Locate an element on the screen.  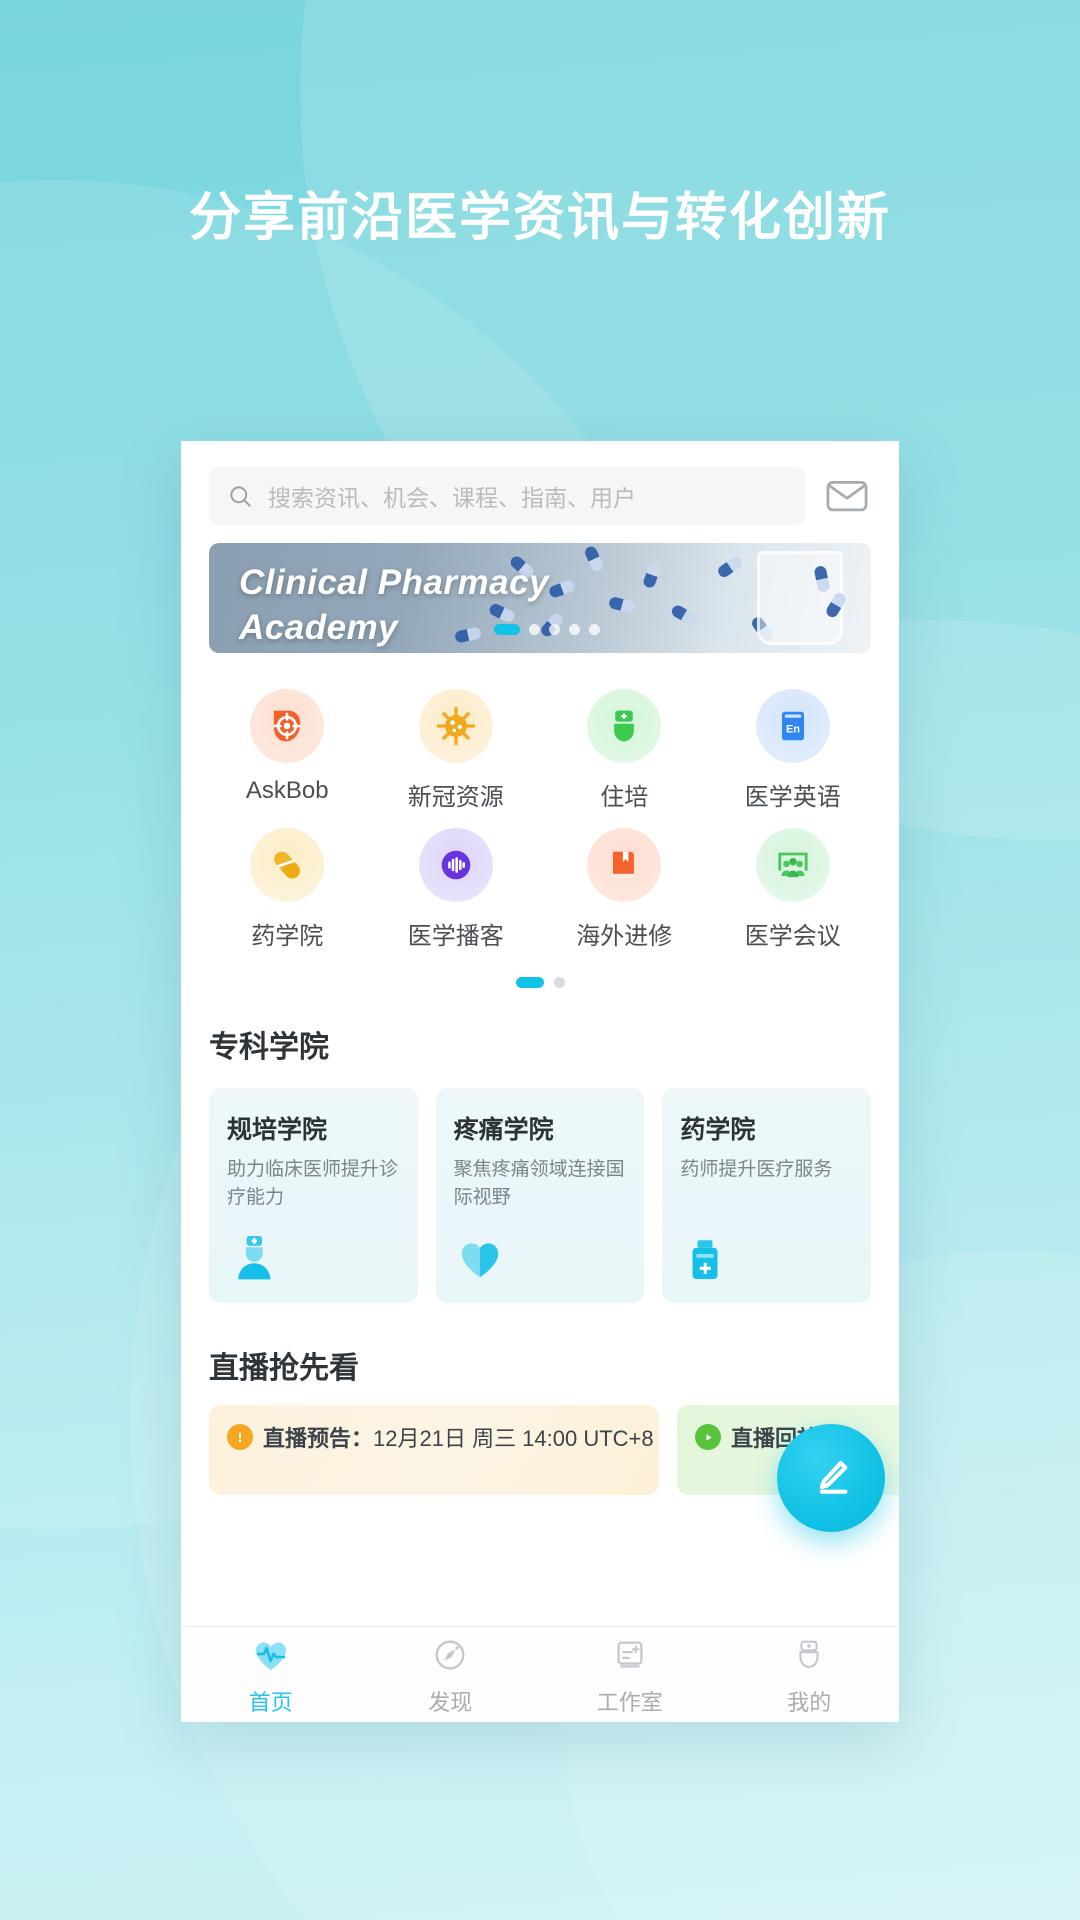
live-card-header: 直播预告：12月21日 周三 14:00 UTC+8 is located at coordinates (440, 1437).